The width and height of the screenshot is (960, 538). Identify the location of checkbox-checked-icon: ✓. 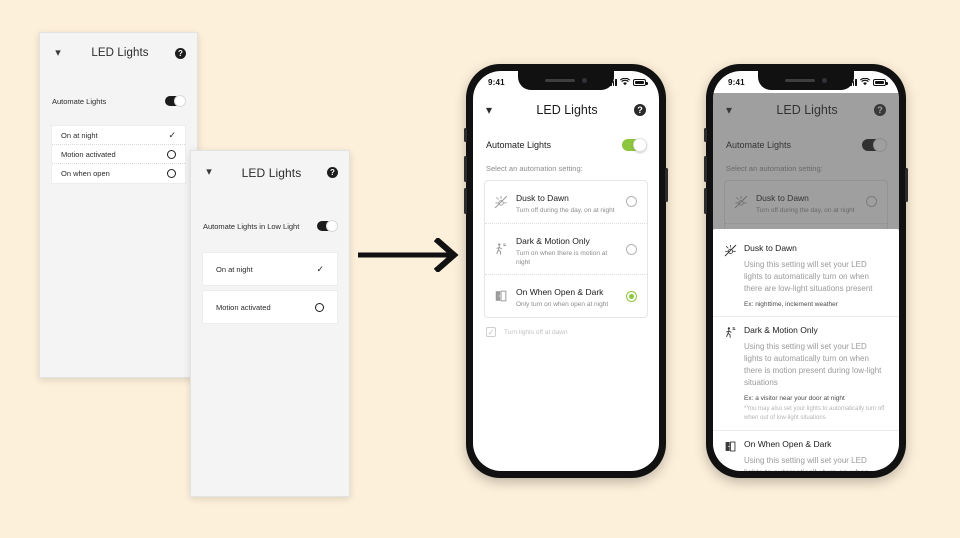
(491, 332).